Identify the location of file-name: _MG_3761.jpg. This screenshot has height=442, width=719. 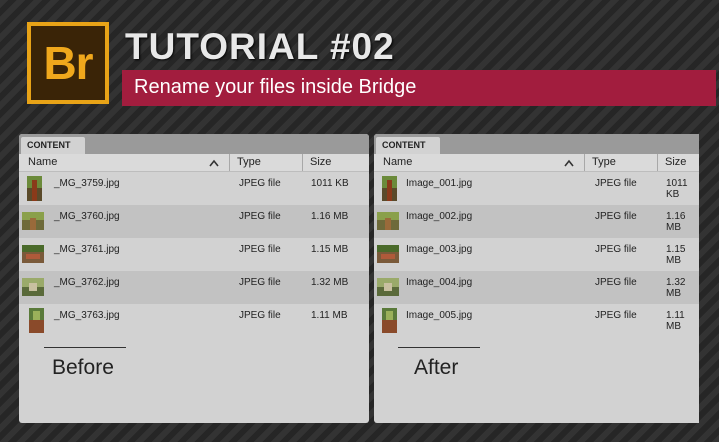
(87, 249).